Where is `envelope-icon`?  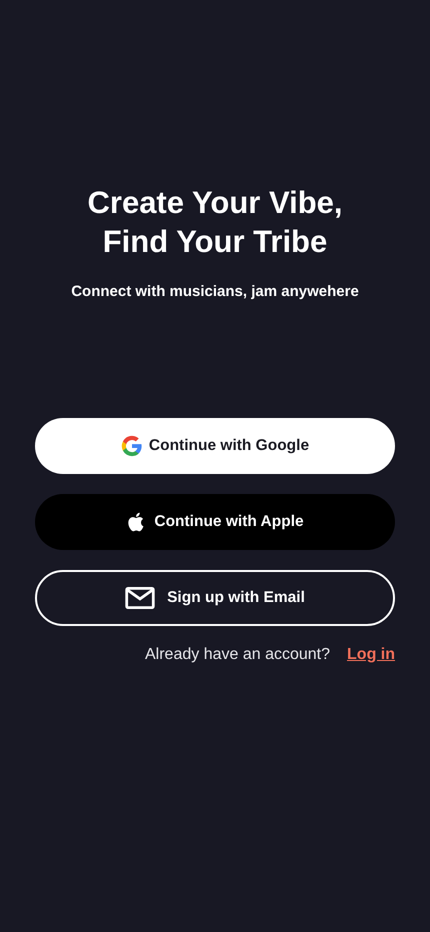 envelope-icon is located at coordinates (140, 598).